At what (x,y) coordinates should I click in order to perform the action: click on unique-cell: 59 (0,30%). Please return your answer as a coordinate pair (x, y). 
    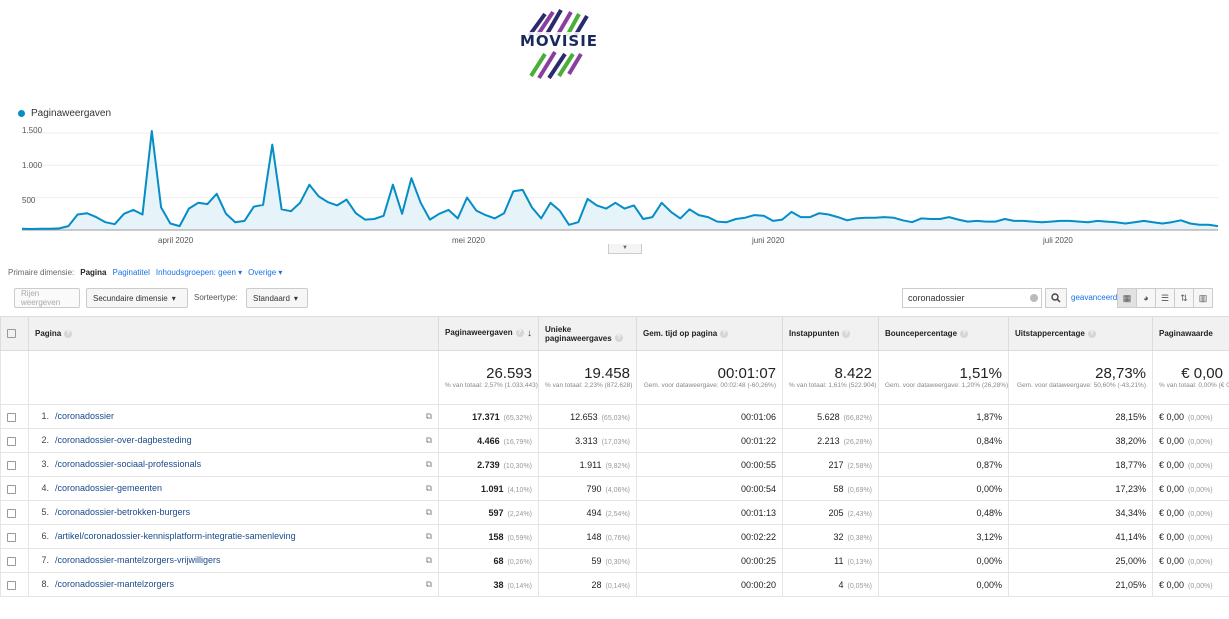
    Looking at the image, I should click on (587, 560).